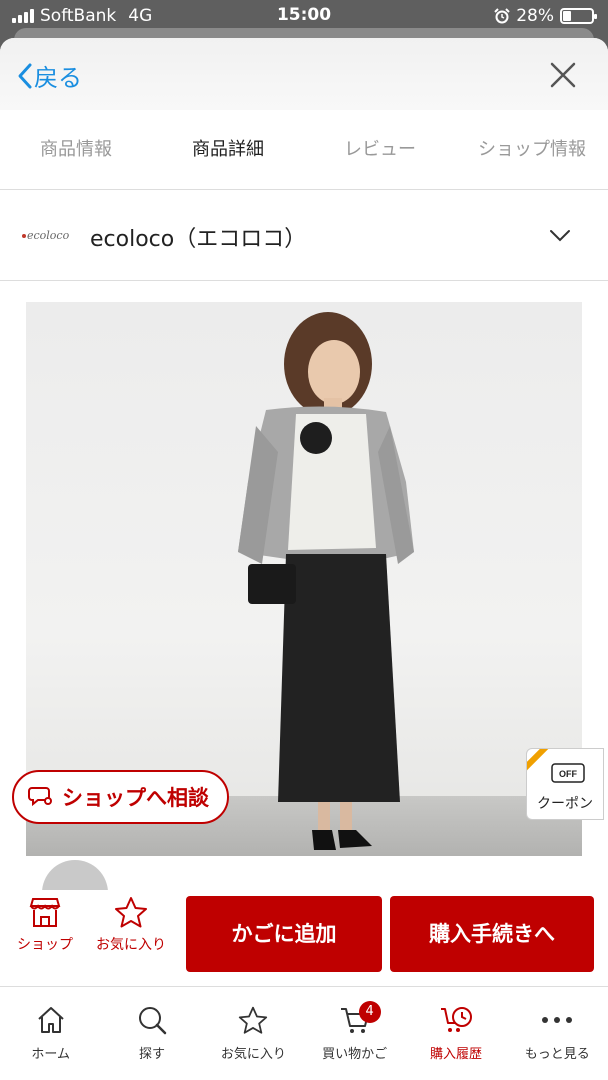  What do you see at coordinates (557, 1033) in the screenshot?
I see `tabbar-more: もっと見る` at bounding box center [557, 1033].